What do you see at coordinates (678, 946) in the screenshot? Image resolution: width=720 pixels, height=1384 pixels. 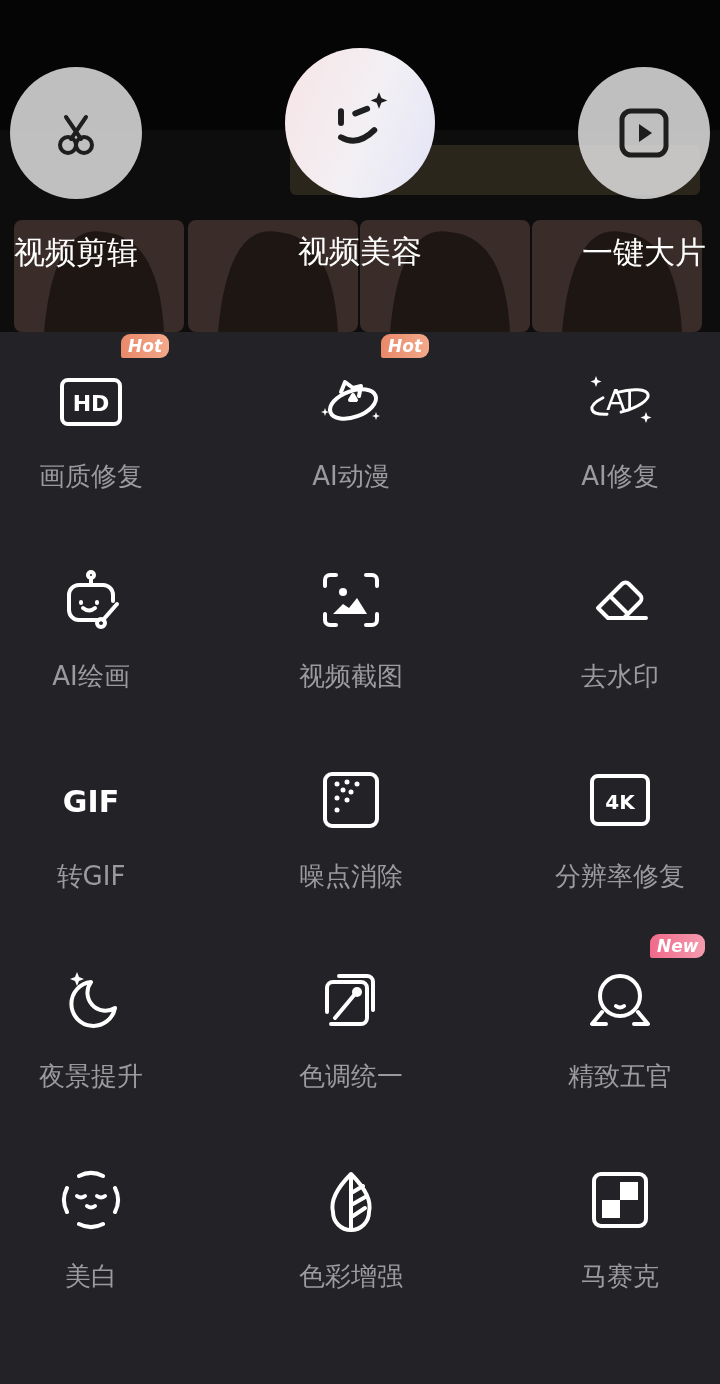 I see `tag-badge: New` at bounding box center [678, 946].